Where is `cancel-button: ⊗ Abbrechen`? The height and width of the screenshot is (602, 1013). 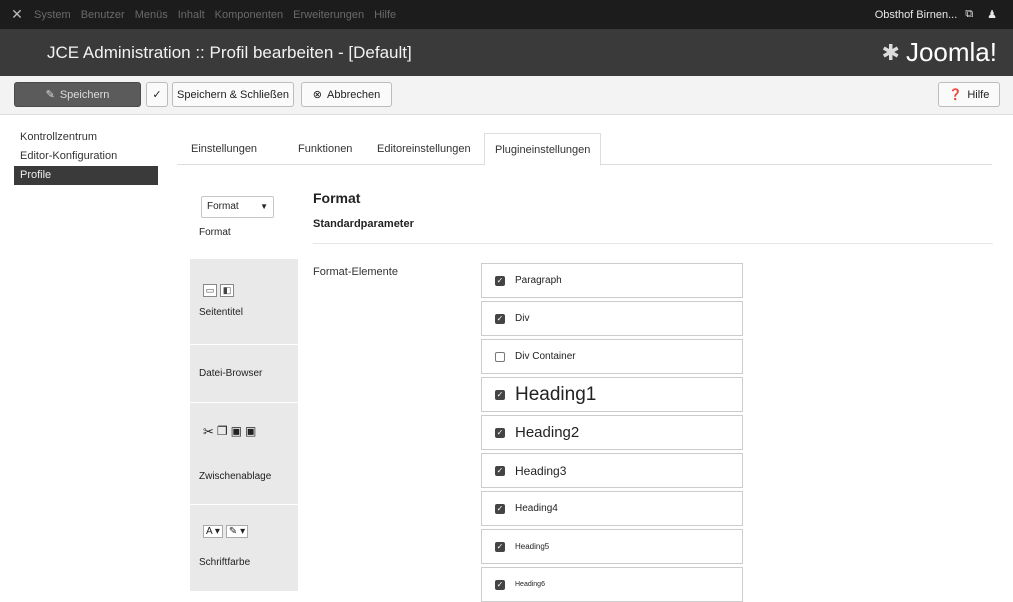 cancel-button: ⊗ Abbrechen is located at coordinates (346, 94).